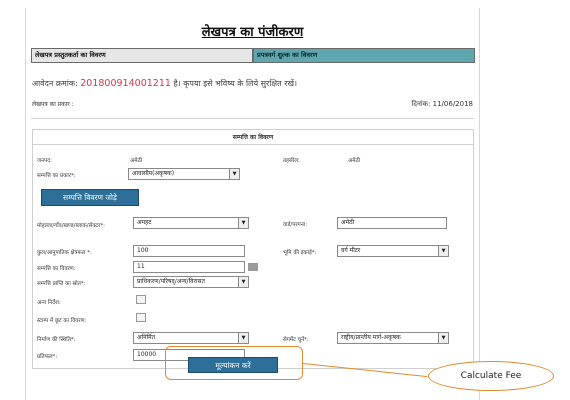 The image size is (570, 400). I want to click on calculate-fee-callout: Calculate Fee, so click(491, 376).